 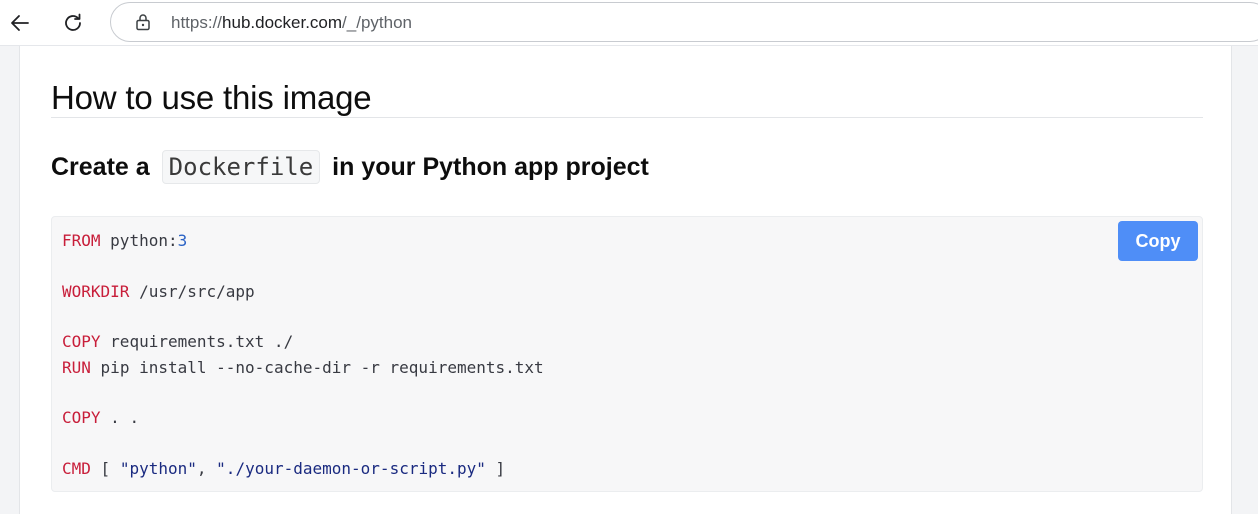 What do you see at coordinates (76, 468) in the screenshot?
I see `code-keyword: CMD` at bounding box center [76, 468].